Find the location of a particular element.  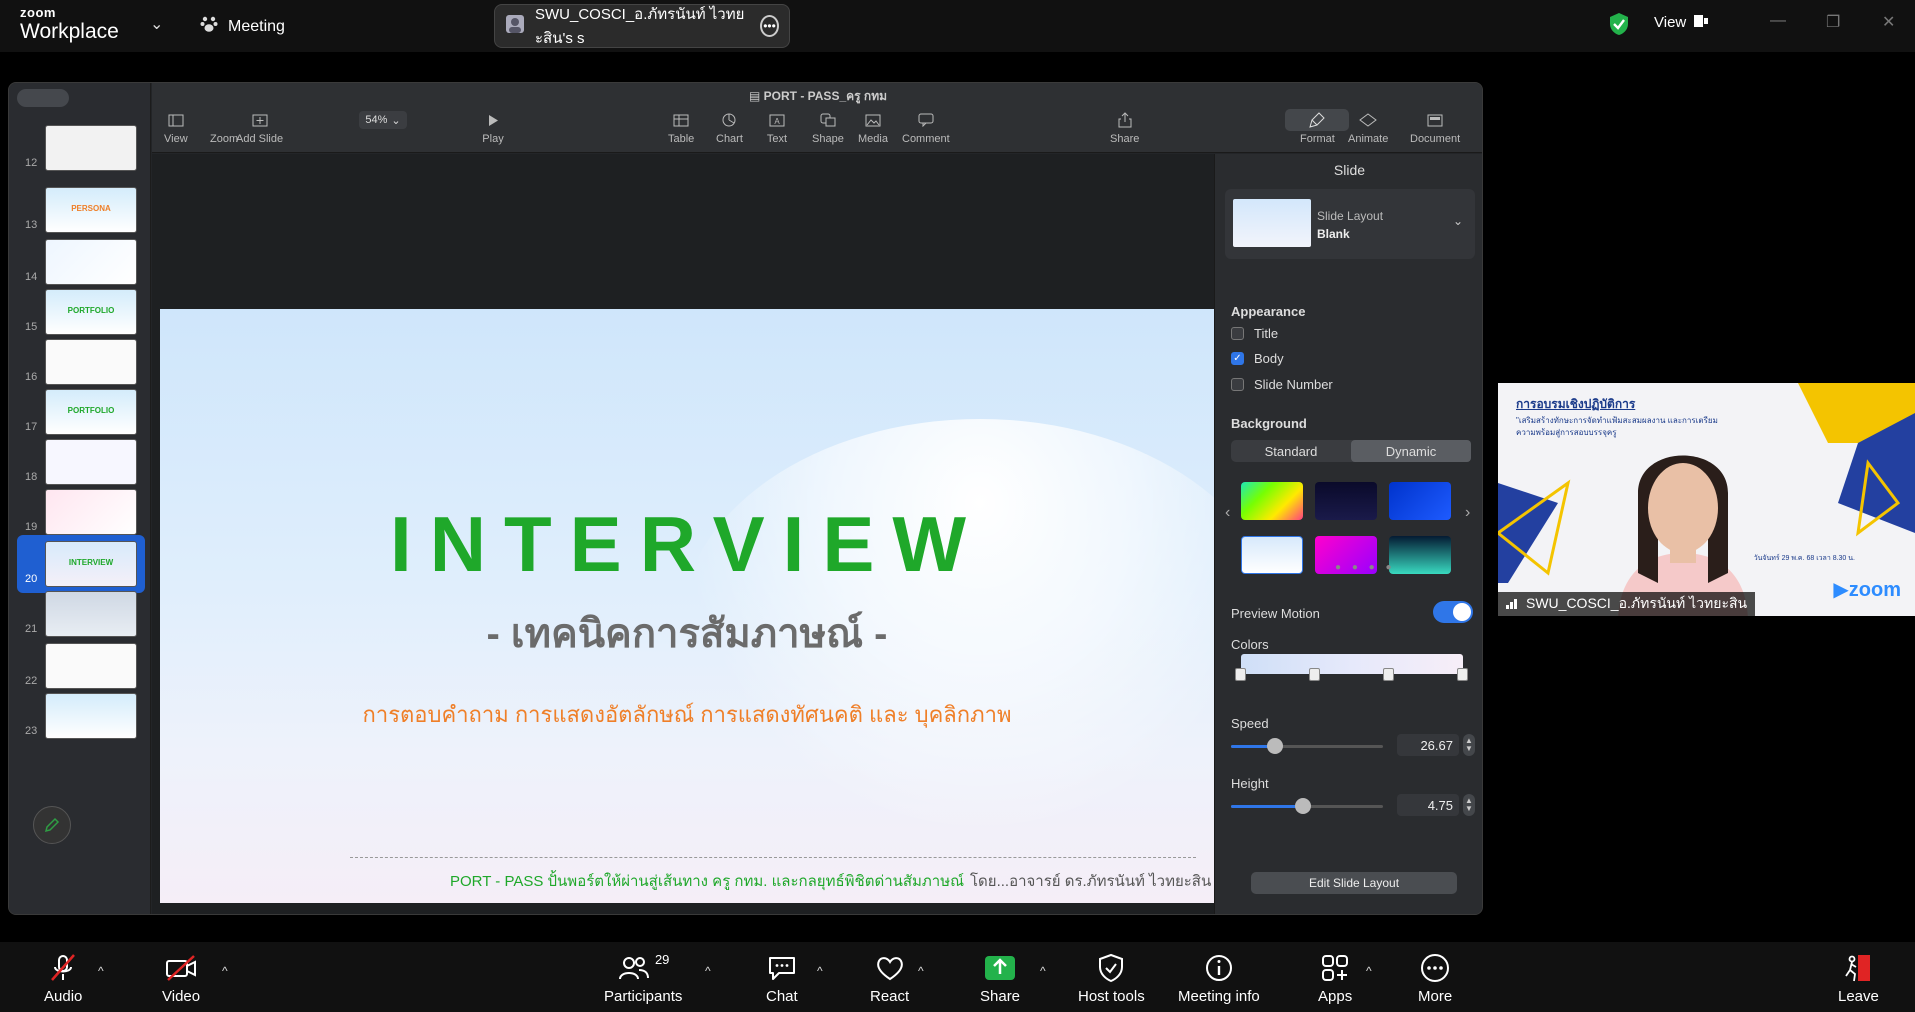

text-tool: A Text is located at coordinates (777, 128).